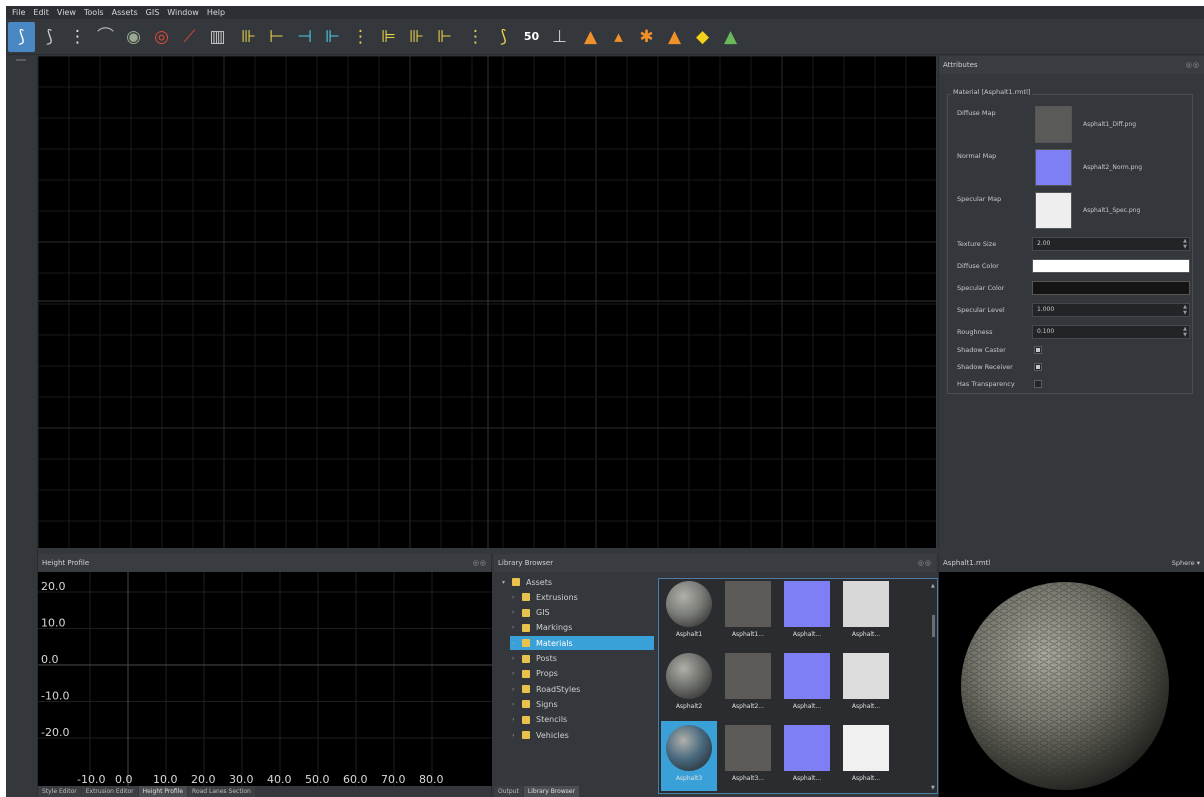  Describe the element at coordinates (689, 612) in the screenshot. I see `asset-tile: Asphalt1` at that location.